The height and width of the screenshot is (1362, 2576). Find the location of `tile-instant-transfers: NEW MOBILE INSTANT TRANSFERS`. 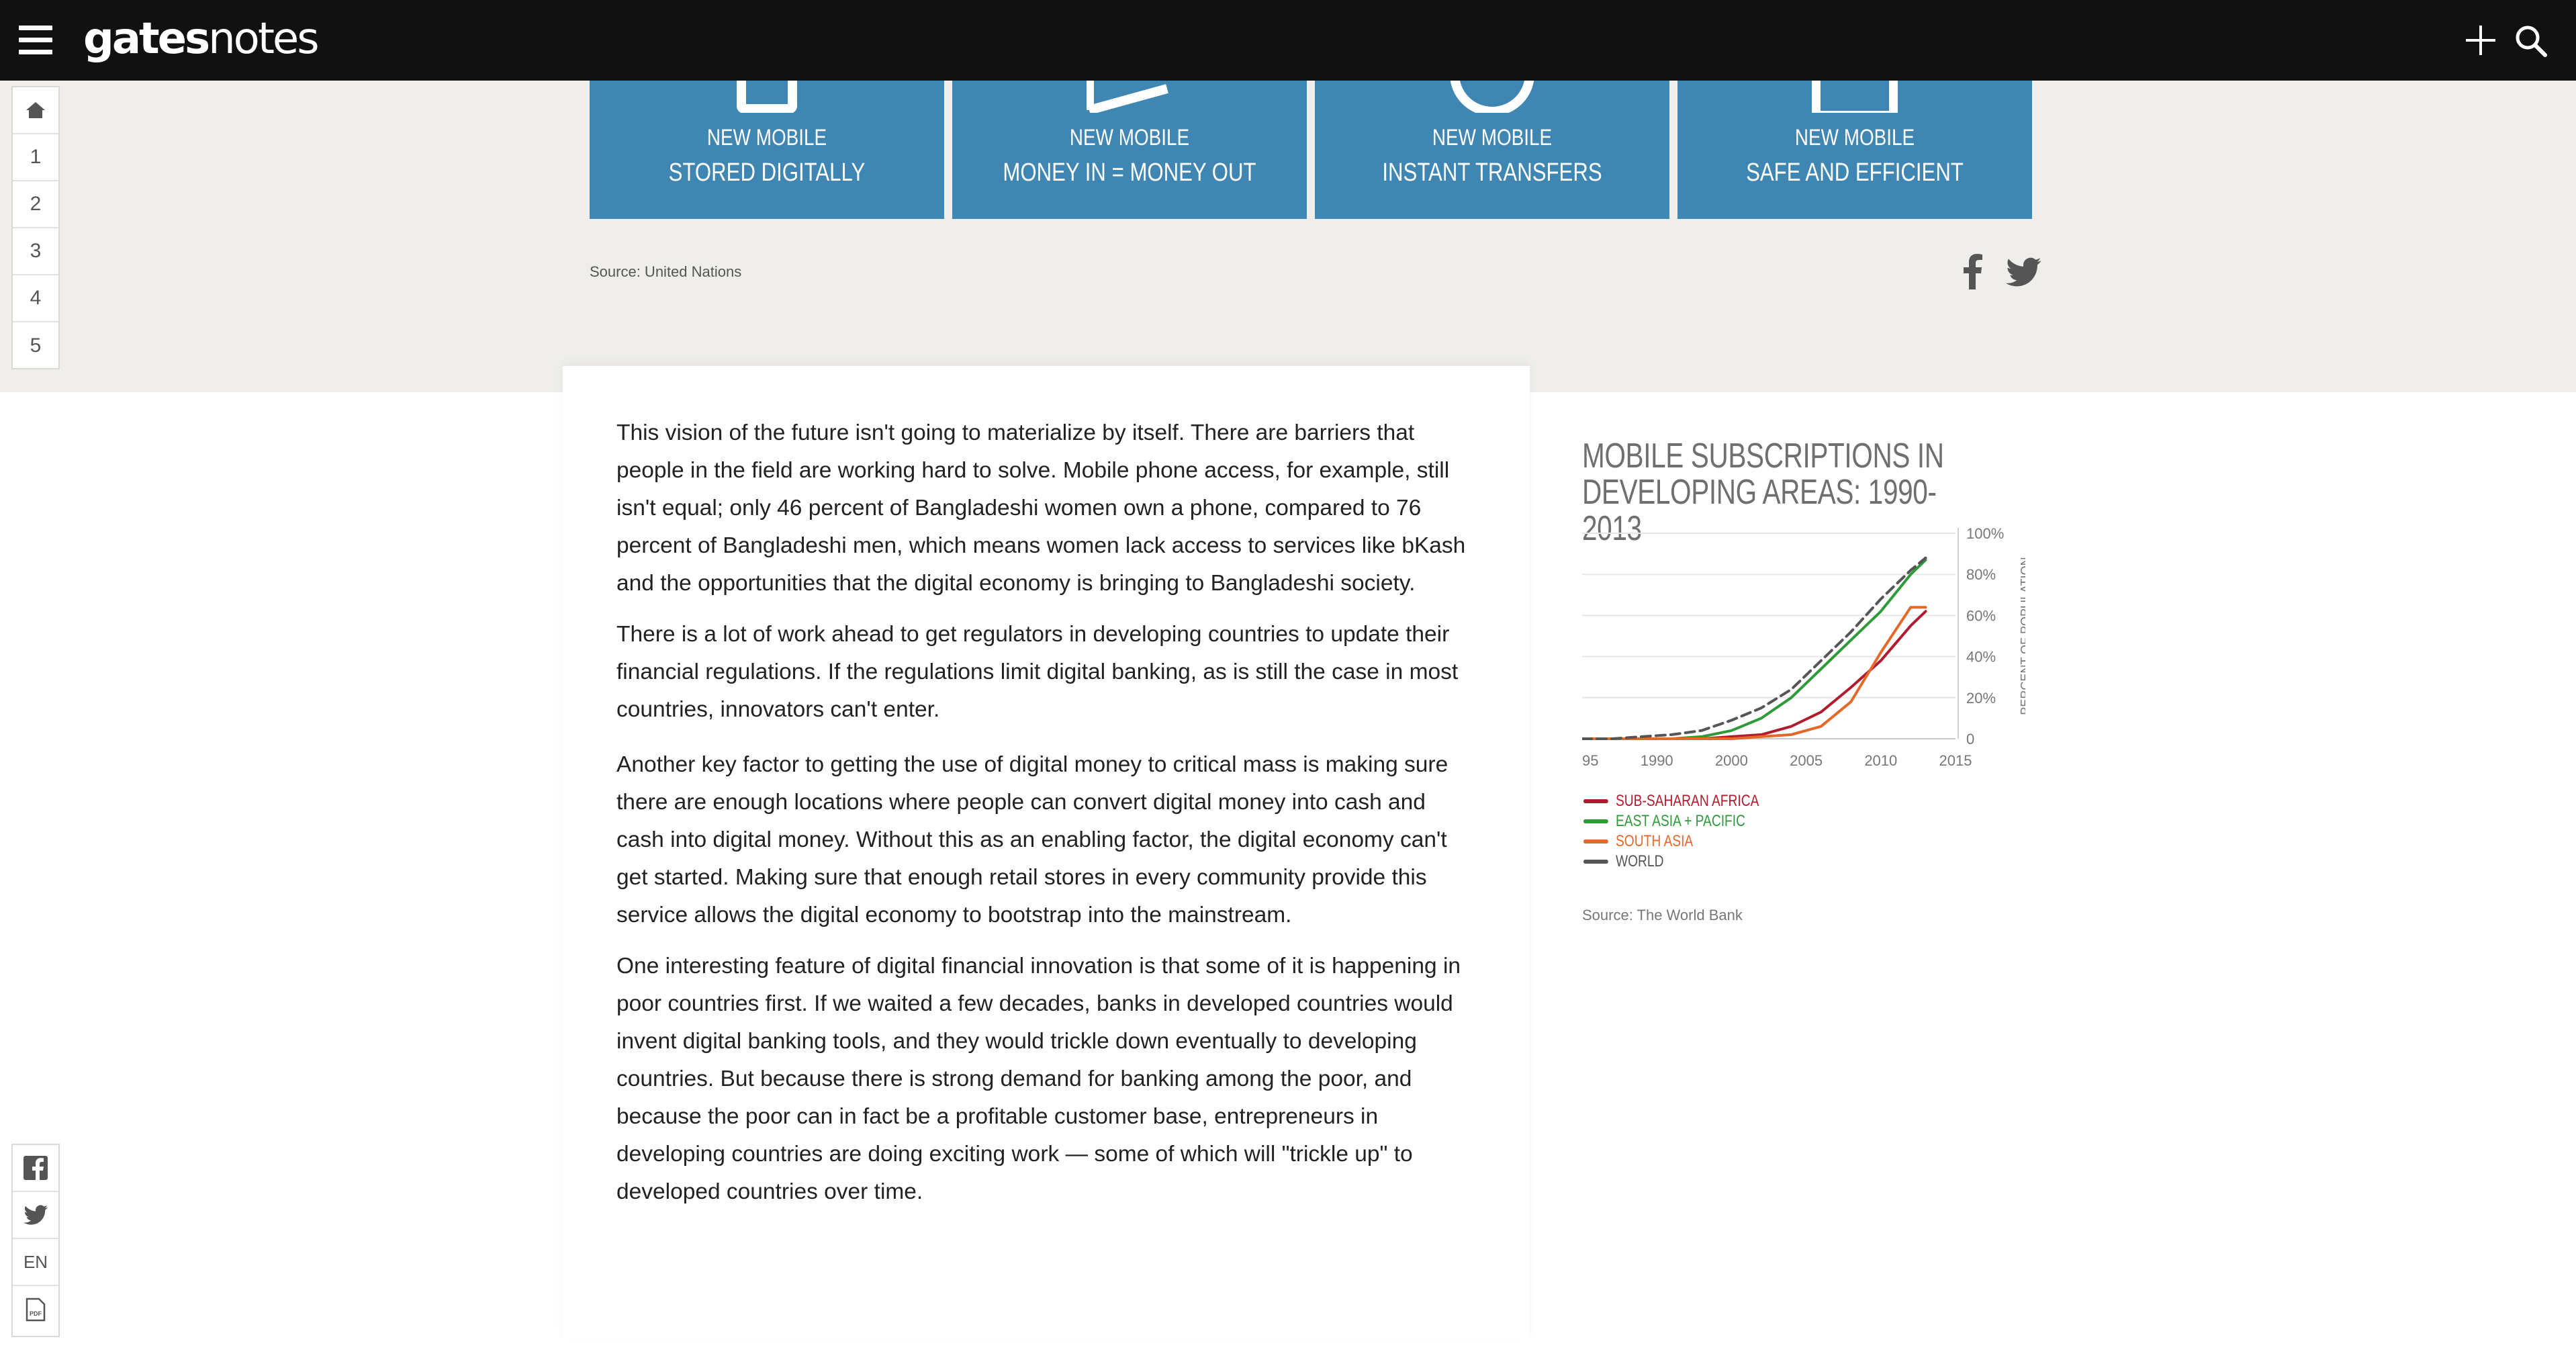

tile-instant-transfers: NEW MOBILE INSTANT TRANSFERS is located at coordinates (1492, 150).